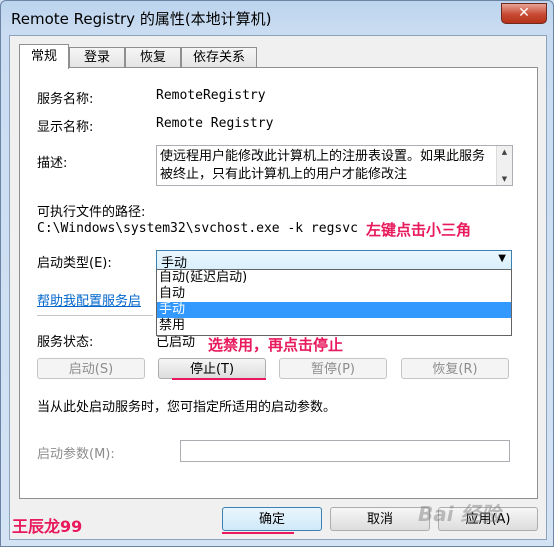  I want to click on start-parameters-input, so click(345, 451).